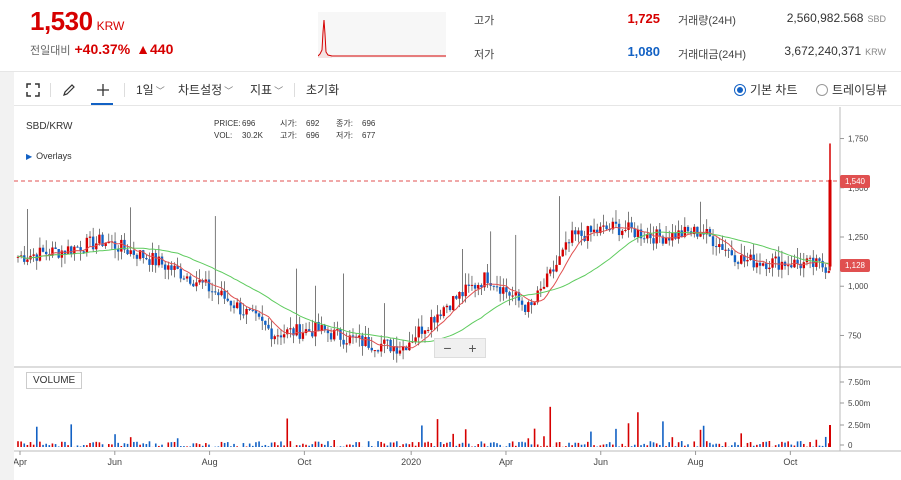  What do you see at coordinates (600, 462) in the screenshot?
I see `x-tick-label: Jun` at bounding box center [600, 462].